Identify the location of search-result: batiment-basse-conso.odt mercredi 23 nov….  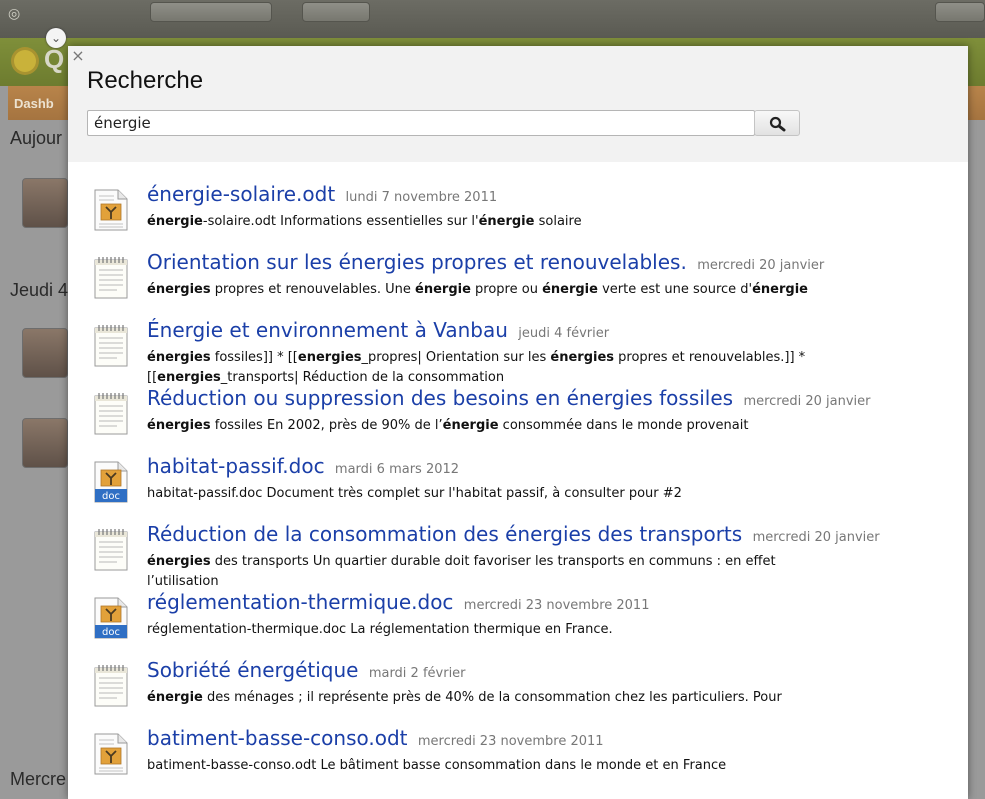
(518, 750).